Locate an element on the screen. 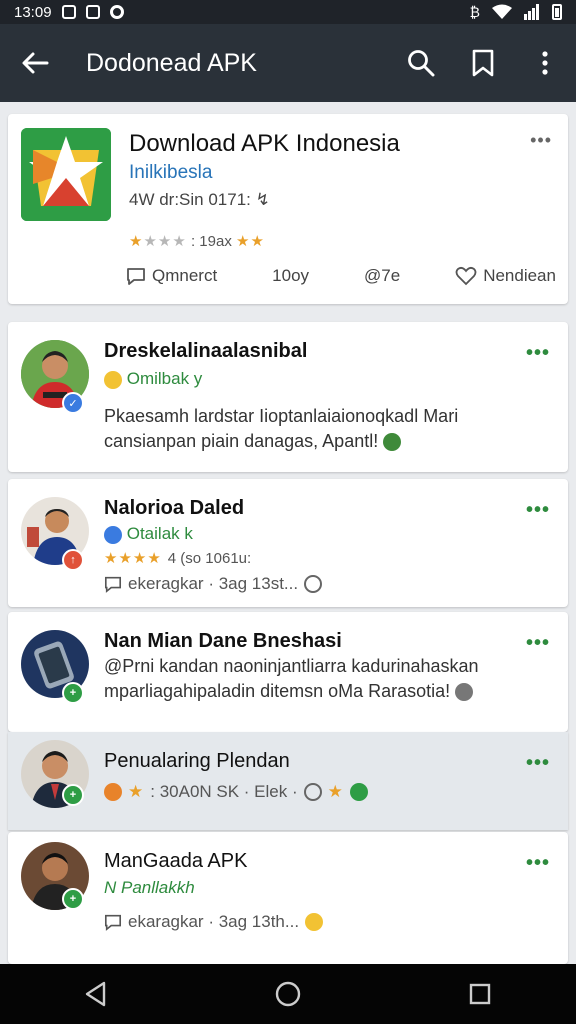 The width and height of the screenshot is (576, 1024). app-logo is located at coordinates (66, 174).